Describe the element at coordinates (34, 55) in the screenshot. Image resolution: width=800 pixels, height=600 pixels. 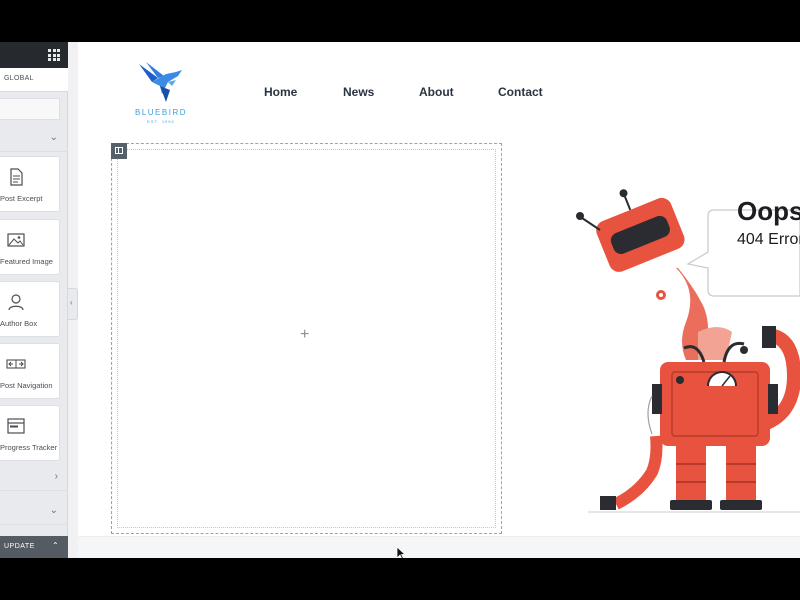
I see `panel-header` at that location.